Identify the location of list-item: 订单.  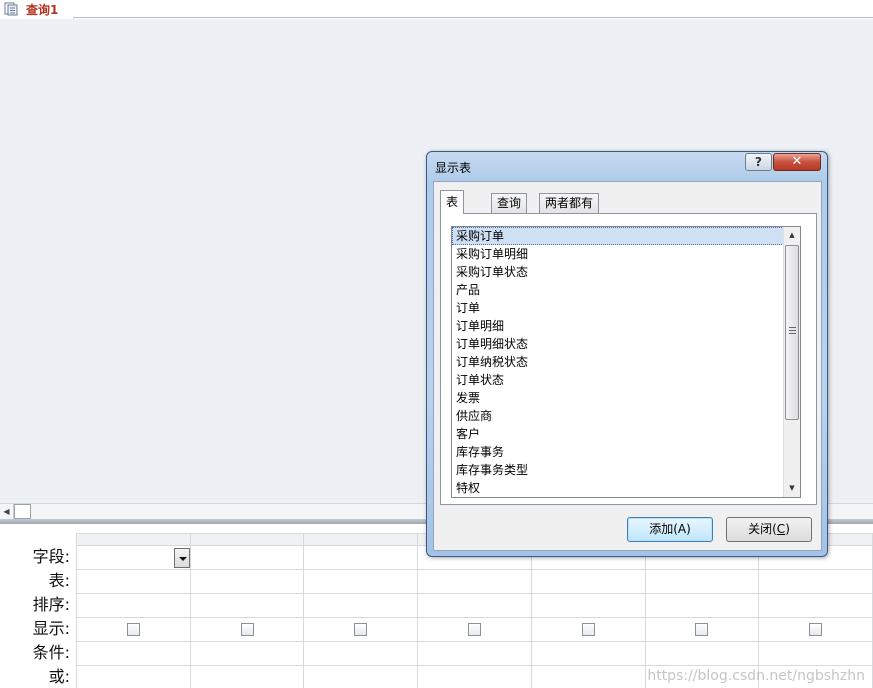
(618, 308).